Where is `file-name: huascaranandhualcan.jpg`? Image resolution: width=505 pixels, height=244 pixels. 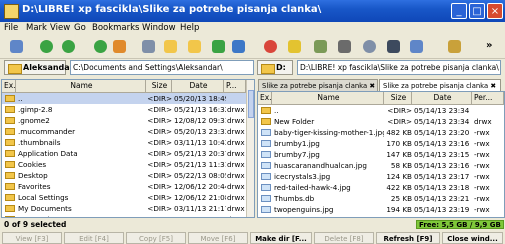 file-name: huascaranandhualcan.jpg is located at coordinates (320, 165).